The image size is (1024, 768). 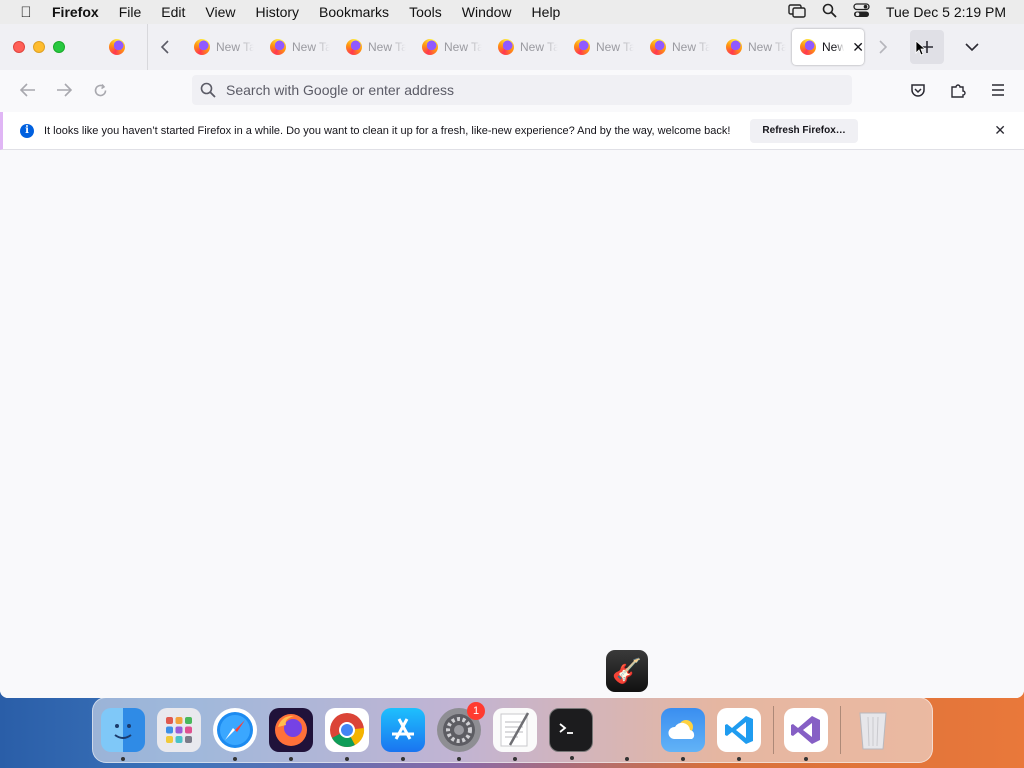 I want to click on spotlight-search-icon, so click(x=829, y=12).